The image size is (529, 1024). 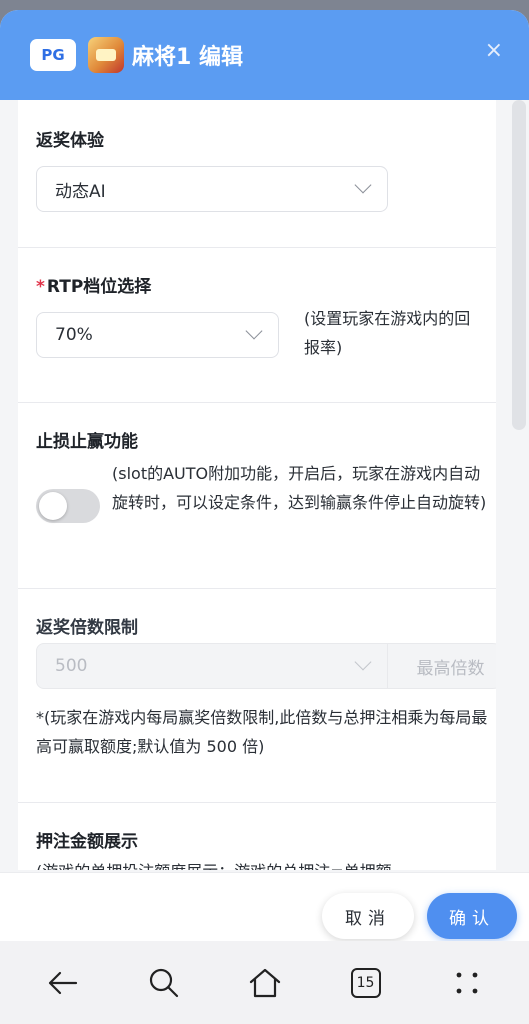 I want to click on multiplier-label: 返奖倍数限制, so click(x=87, y=628).